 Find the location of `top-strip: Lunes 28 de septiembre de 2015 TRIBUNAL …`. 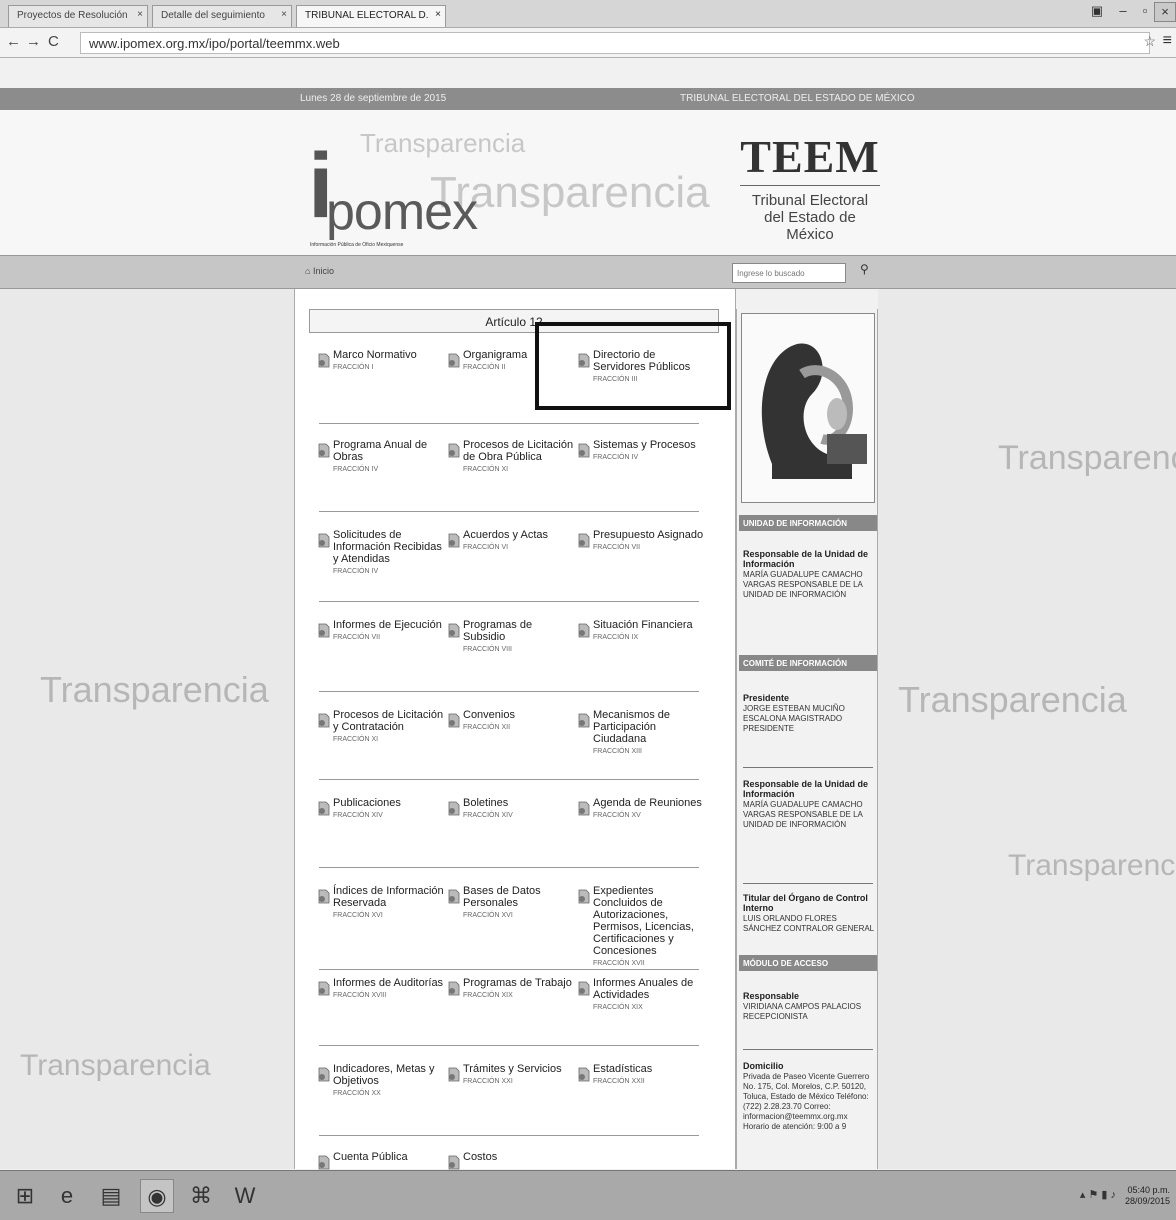

top-strip: Lunes 28 de septiembre de 2015 TRIBUNAL … is located at coordinates (588, 99).